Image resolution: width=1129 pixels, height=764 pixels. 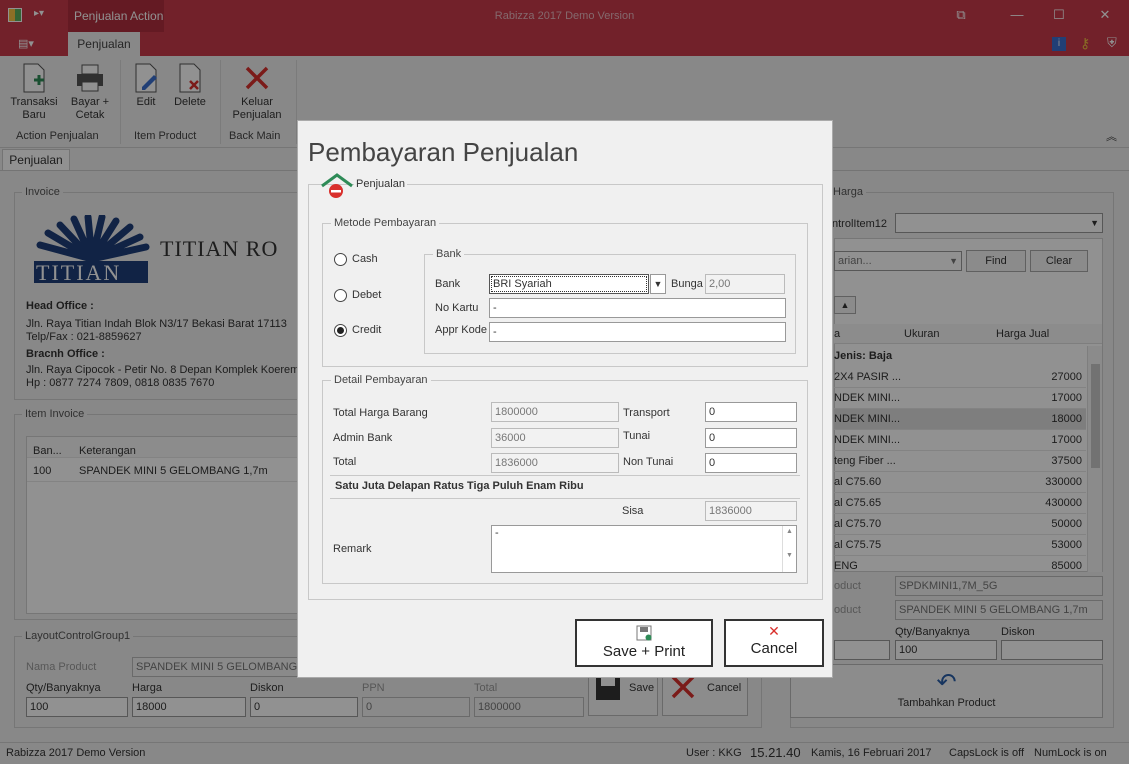 What do you see at coordinates (555, 463) in the screenshot?
I see `total-dialog-field: 1836000` at bounding box center [555, 463].